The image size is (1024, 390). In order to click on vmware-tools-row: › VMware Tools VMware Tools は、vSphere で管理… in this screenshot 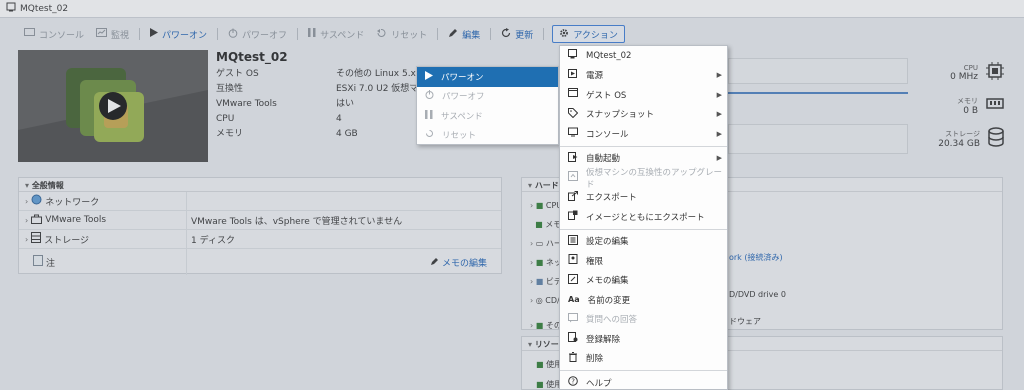, I will do `click(260, 220)`.